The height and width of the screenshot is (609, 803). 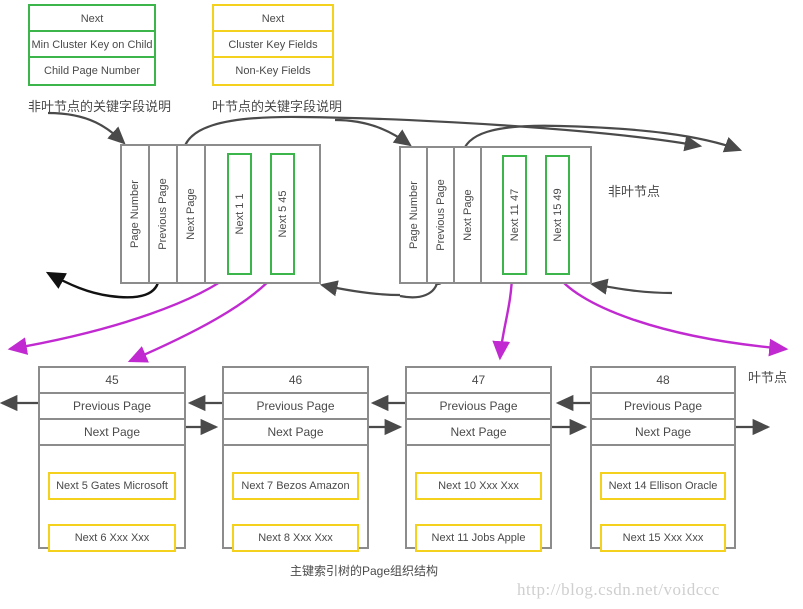 What do you see at coordinates (631, 286) in the screenshot?
I see `right-inode-prev-incoming-arrow` at bounding box center [631, 286].